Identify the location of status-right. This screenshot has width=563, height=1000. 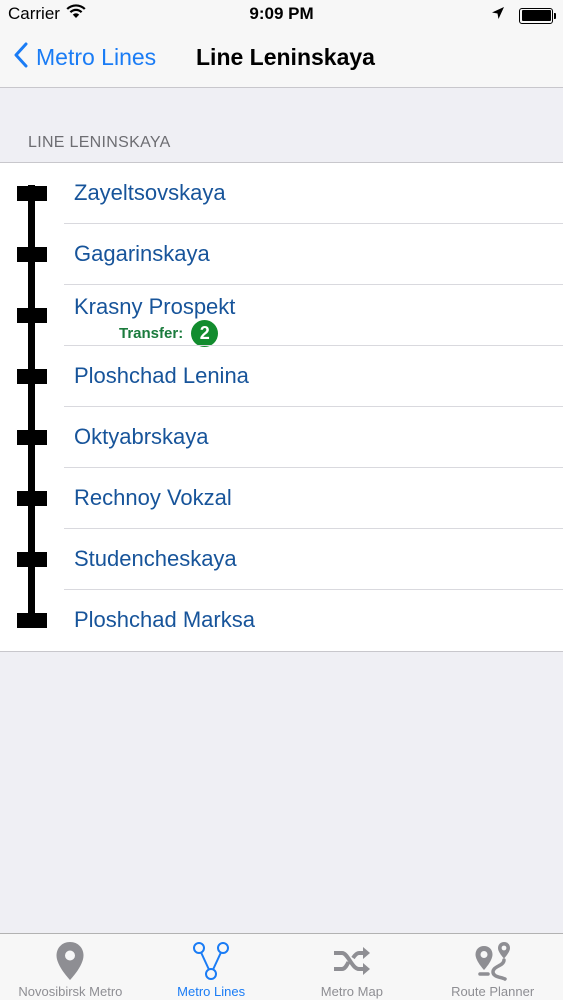
(523, 15).